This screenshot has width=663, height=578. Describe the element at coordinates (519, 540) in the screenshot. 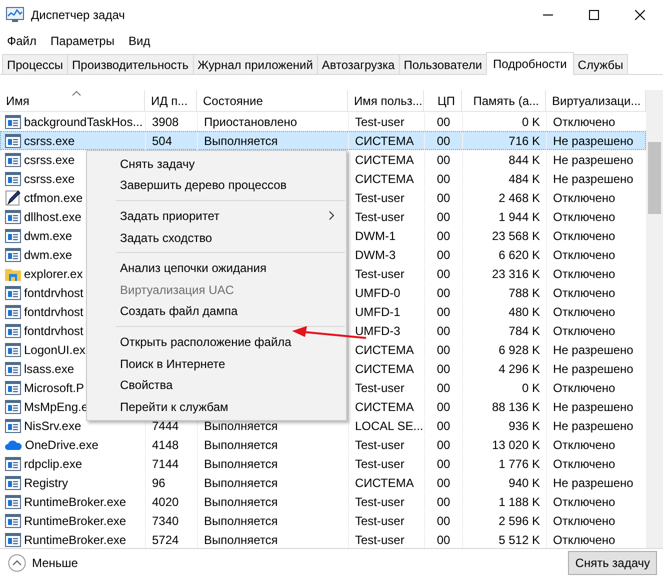

I see `memory-value: 5 512 K` at that location.